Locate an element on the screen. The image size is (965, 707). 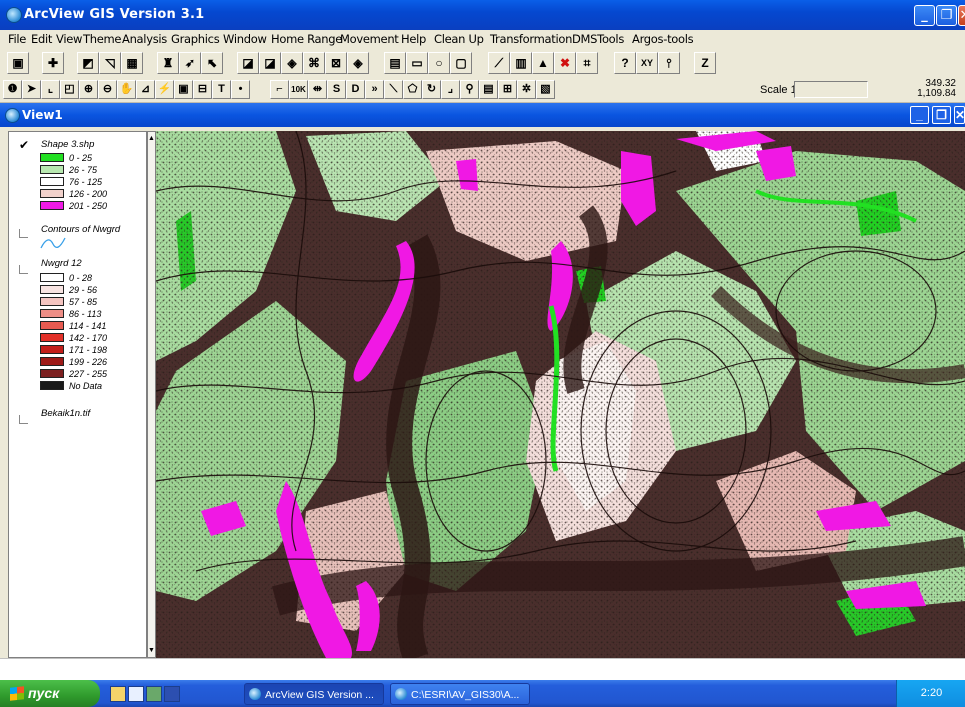
menu-window: Window is located at coordinates (245, 39).